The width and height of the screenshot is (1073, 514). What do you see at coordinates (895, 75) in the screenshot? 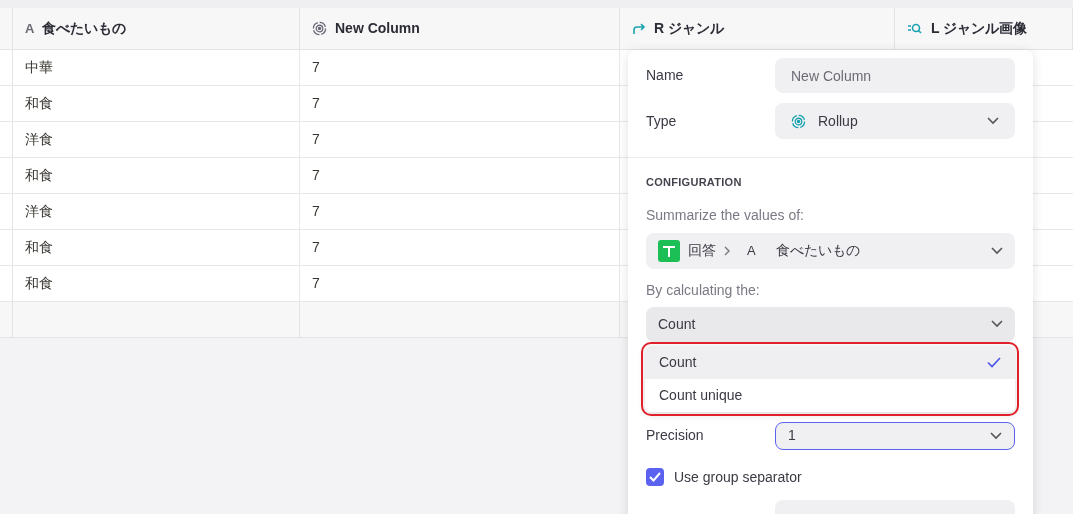
I see `name-field: New Column` at bounding box center [895, 75].